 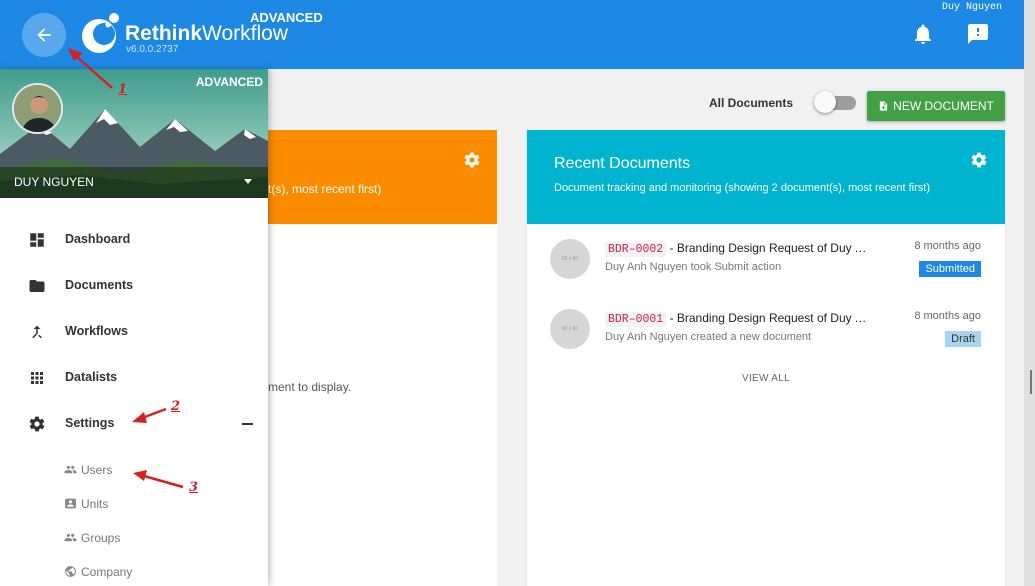 What do you see at coordinates (883, 106) in the screenshot?
I see `add-document-icon` at bounding box center [883, 106].